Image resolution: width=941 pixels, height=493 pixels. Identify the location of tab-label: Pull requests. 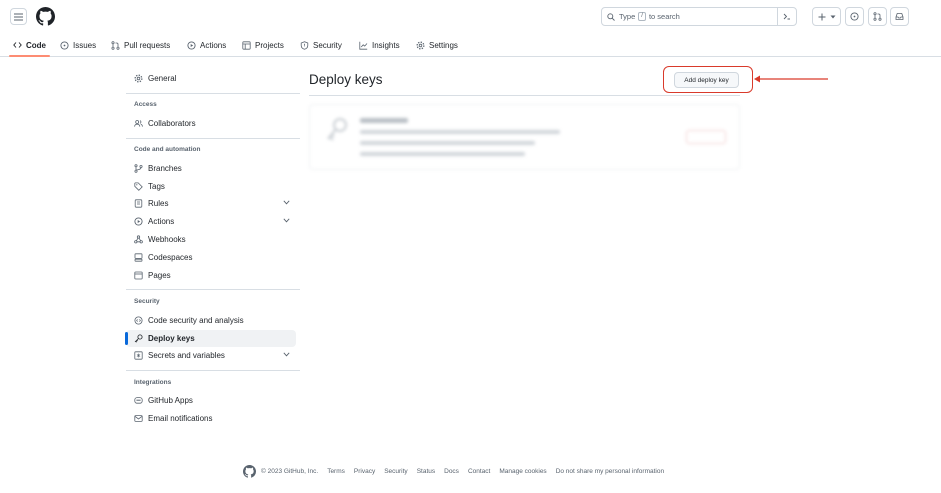
(147, 45).